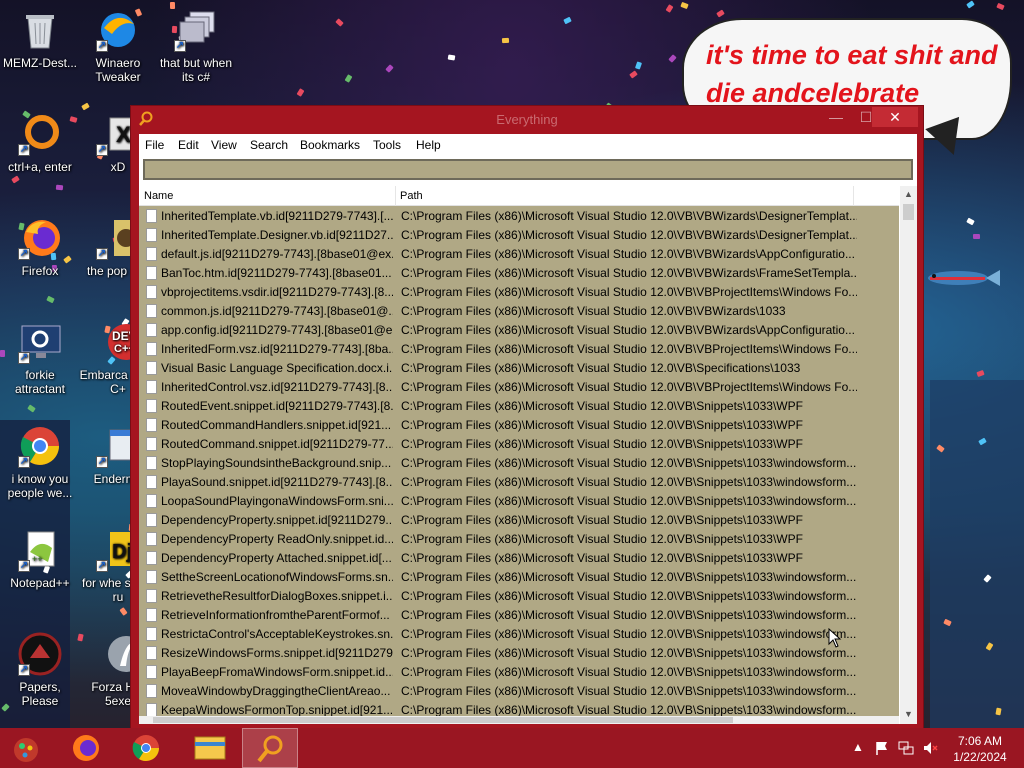  I want to click on scroll-down-arrow-icon: ▼, so click(908, 714).